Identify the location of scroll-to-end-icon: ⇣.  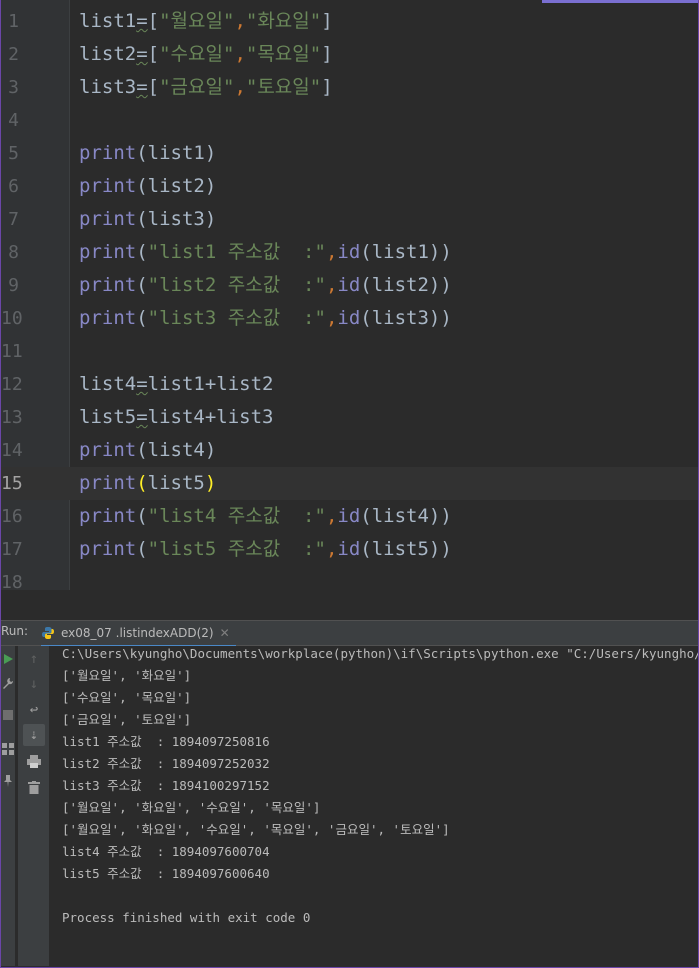
(34, 735).